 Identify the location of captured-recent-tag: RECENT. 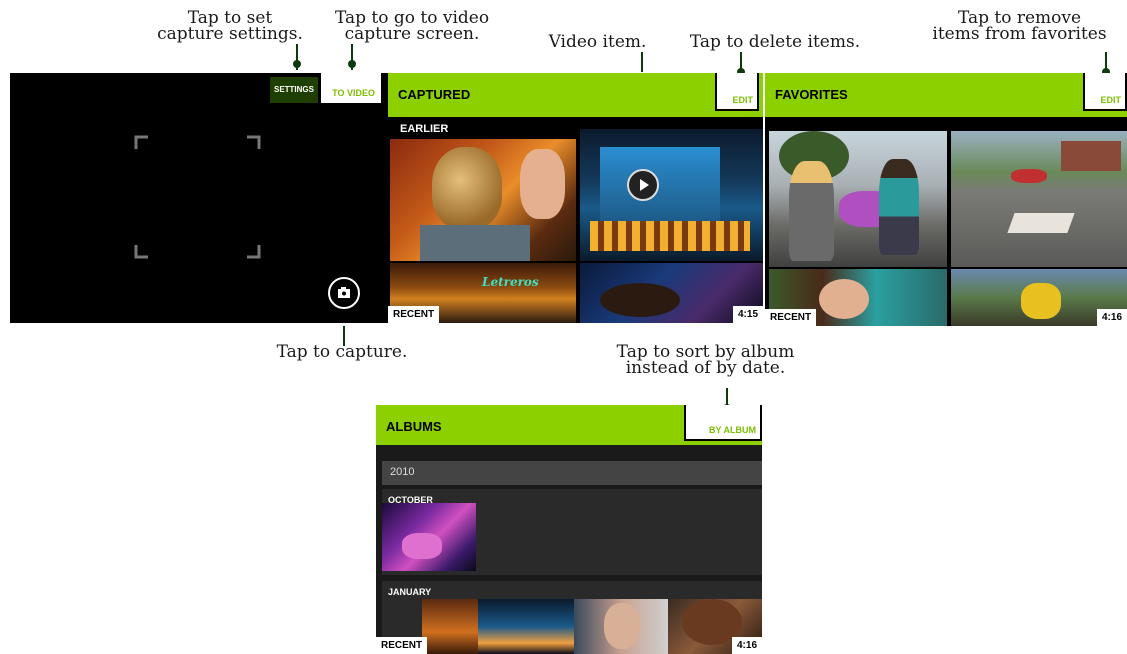
(414, 314).